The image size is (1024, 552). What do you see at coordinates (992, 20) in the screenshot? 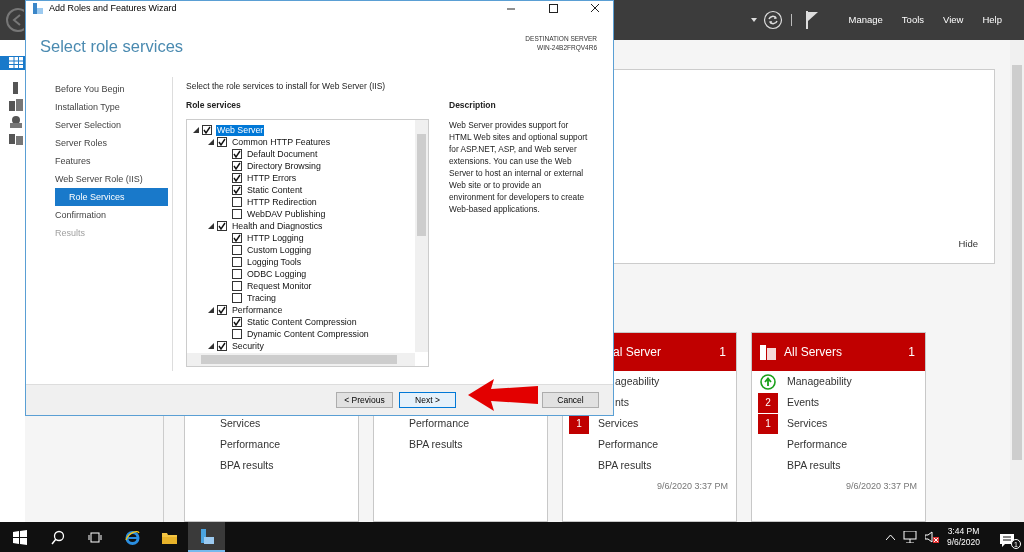
I see `menu-item: Help` at bounding box center [992, 20].